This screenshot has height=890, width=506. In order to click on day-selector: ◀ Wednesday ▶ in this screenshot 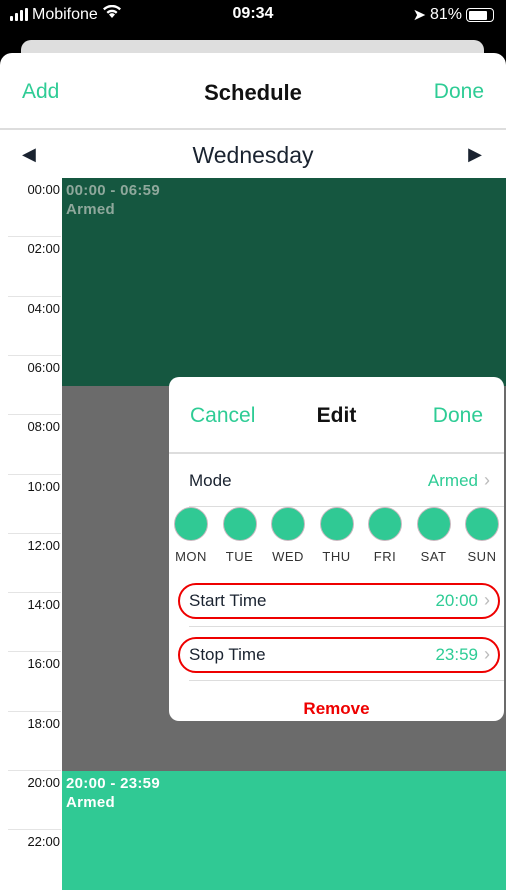, I will do `click(253, 154)`.